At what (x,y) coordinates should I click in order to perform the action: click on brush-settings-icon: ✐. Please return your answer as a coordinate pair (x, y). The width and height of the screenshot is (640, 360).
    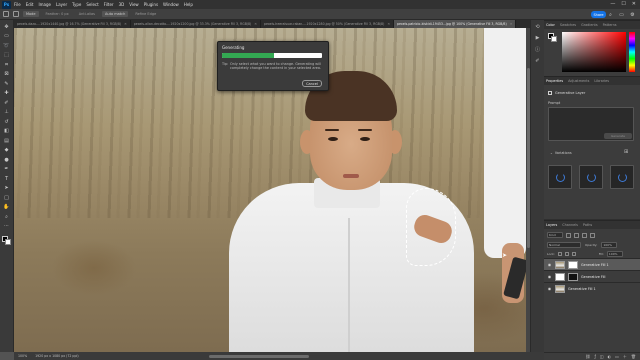
    Looking at the image, I should click on (537, 61).